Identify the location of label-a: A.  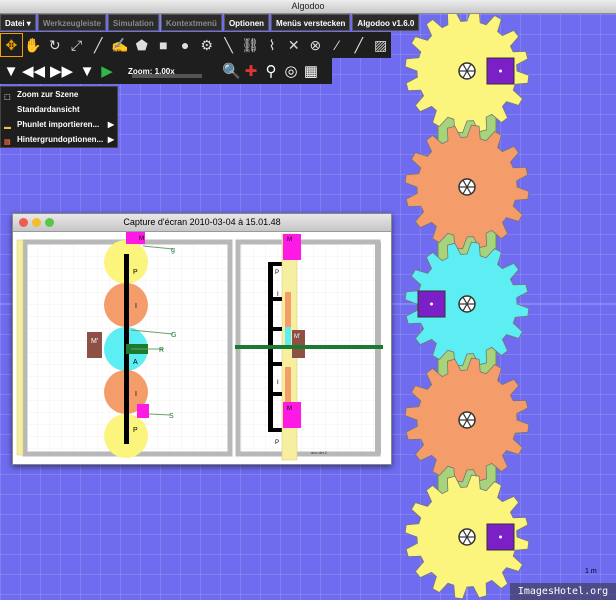
(135, 362).